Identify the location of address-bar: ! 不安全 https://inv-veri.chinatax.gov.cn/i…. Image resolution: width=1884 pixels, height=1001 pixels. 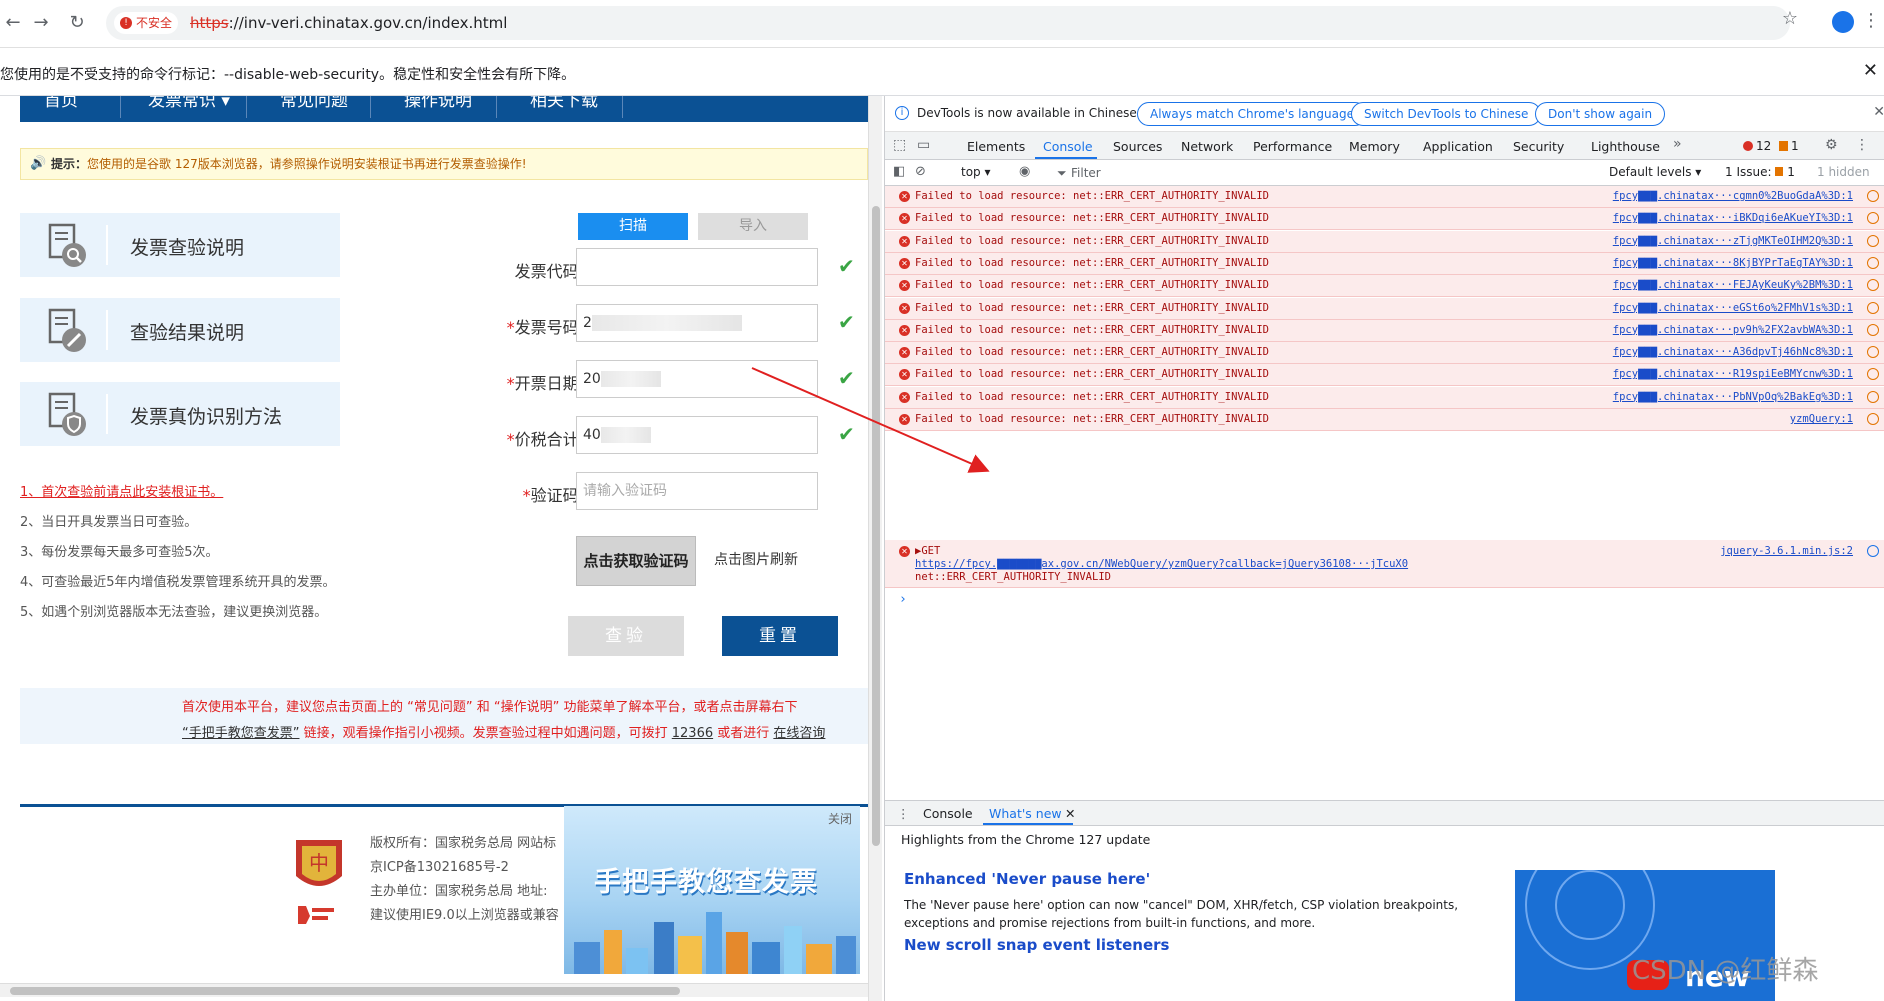
(948, 23).